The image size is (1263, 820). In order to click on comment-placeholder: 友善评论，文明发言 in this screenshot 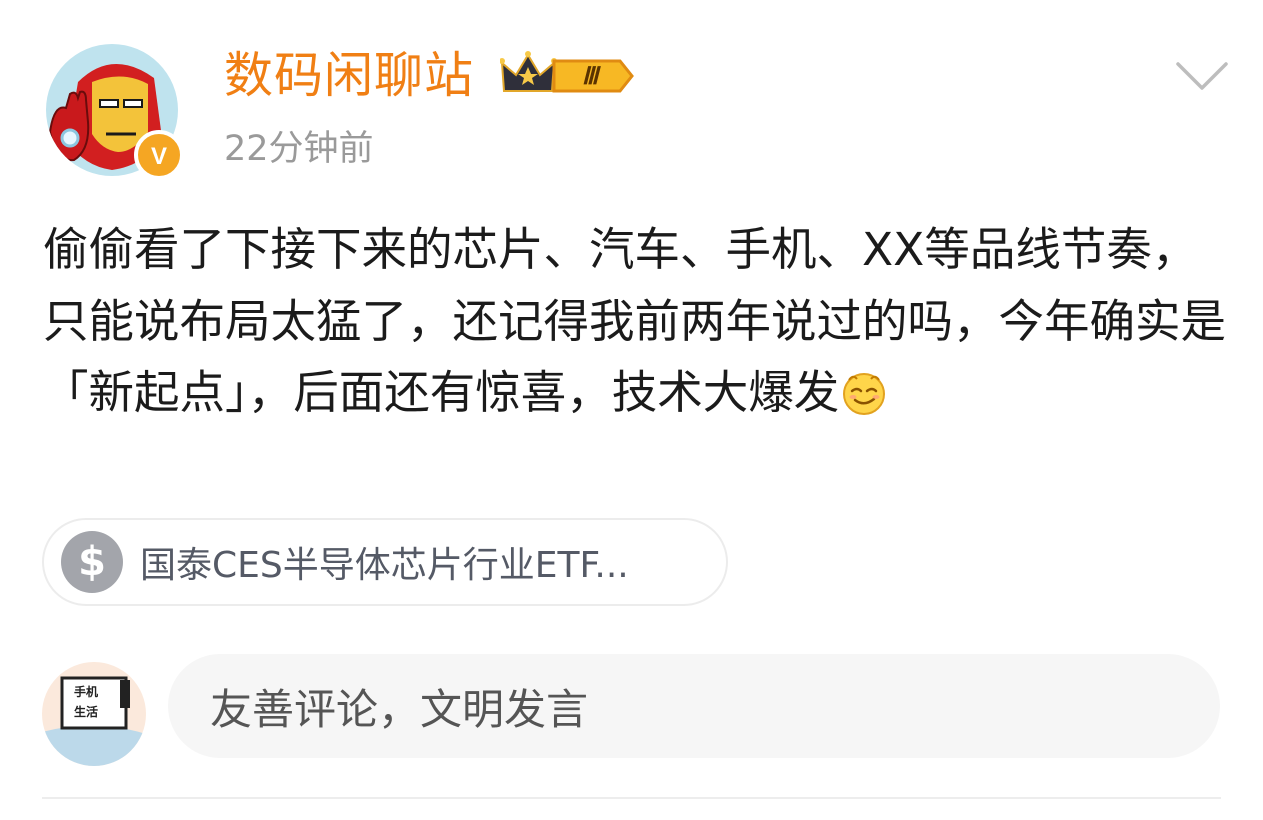, I will do `click(399, 709)`.